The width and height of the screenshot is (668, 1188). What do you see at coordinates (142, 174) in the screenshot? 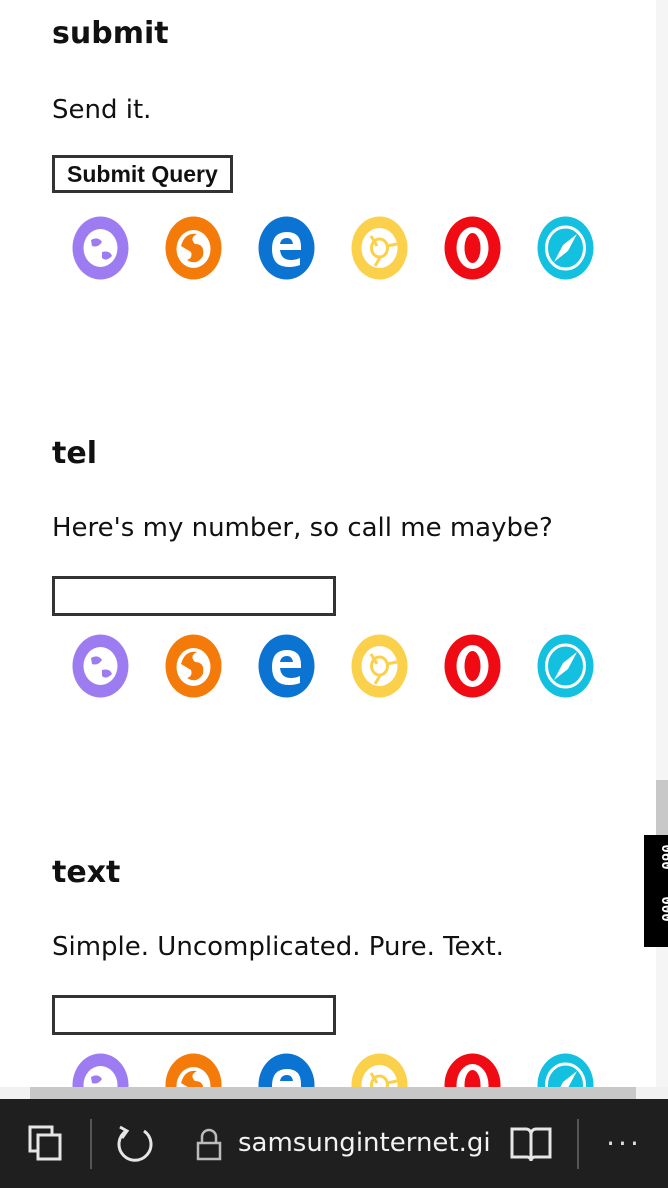
I see `submit-query-button: Submit Query` at bounding box center [142, 174].